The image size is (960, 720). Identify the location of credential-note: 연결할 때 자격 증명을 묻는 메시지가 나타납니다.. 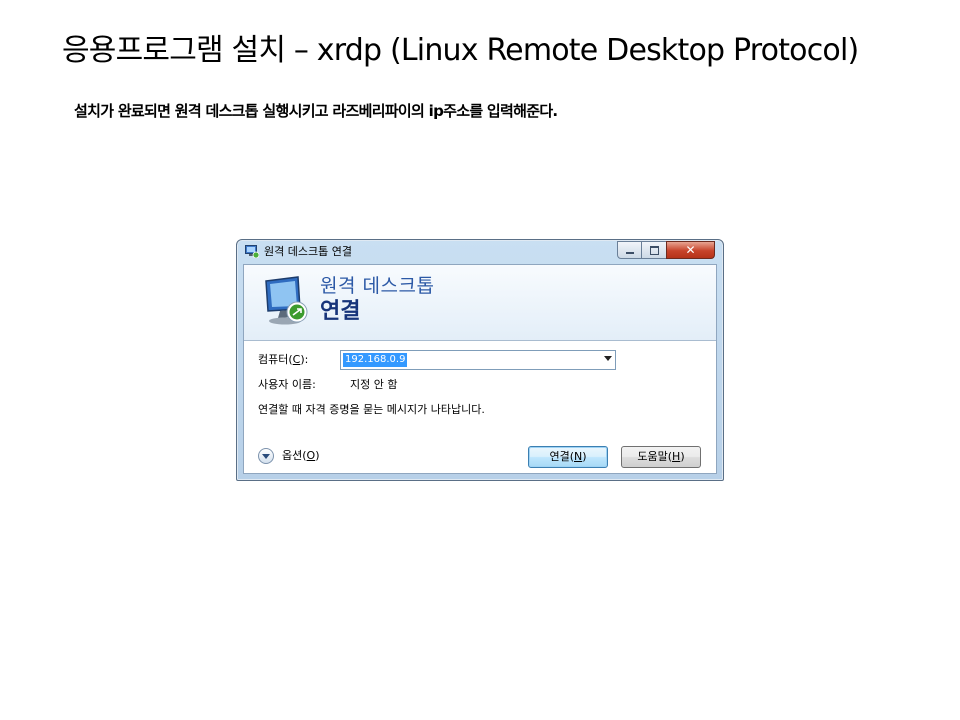
(371, 409).